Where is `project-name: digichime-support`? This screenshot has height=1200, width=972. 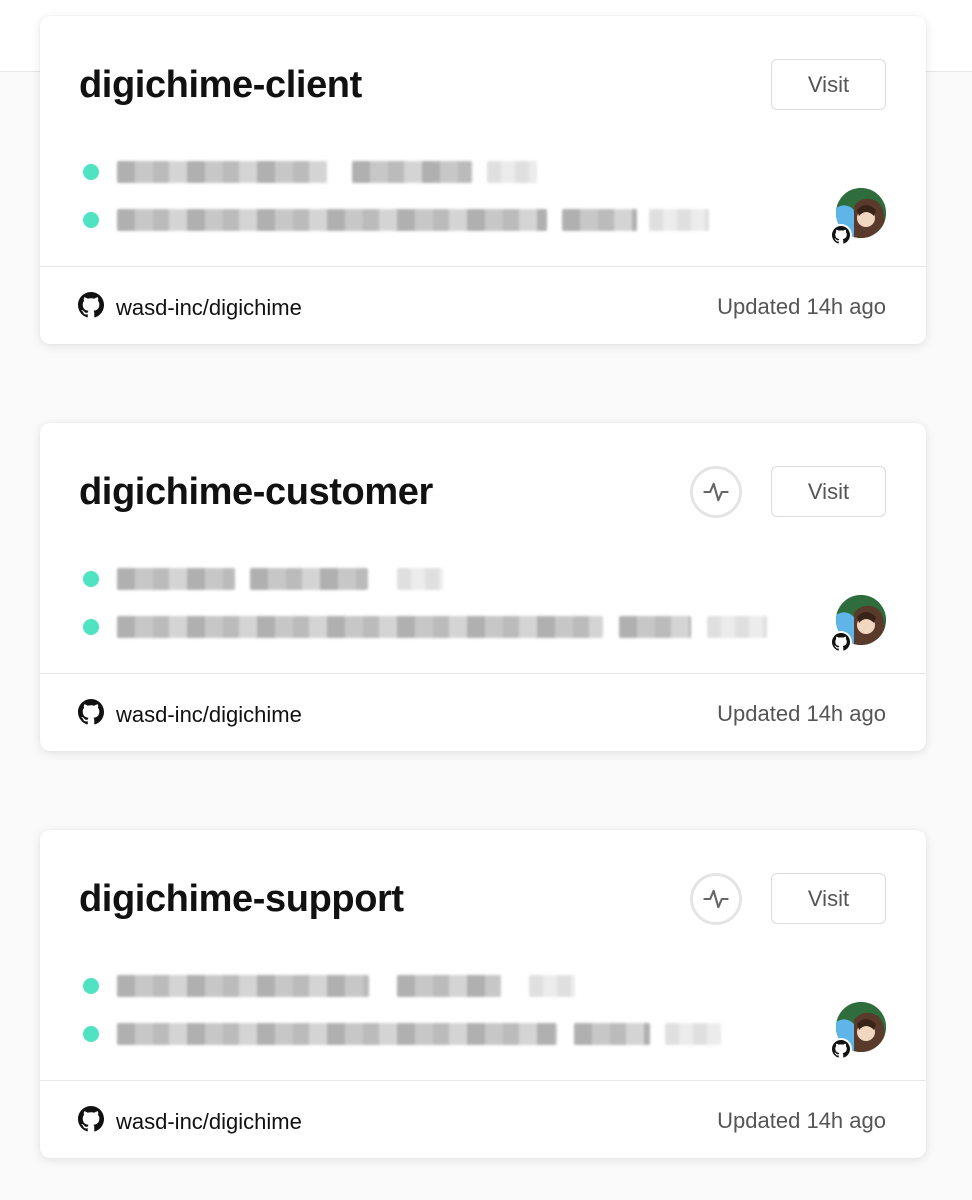 project-name: digichime-support is located at coordinates (241, 899).